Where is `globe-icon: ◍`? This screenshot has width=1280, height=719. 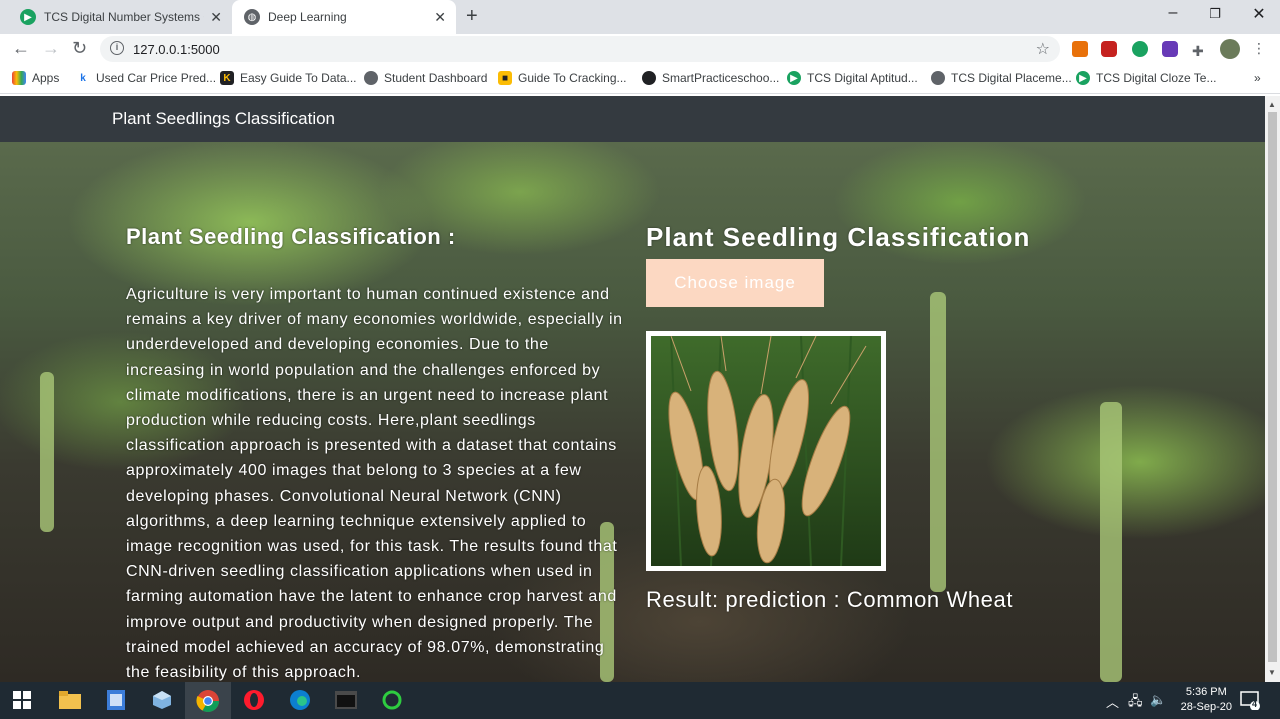 globe-icon: ◍ is located at coordinates (252, 17).